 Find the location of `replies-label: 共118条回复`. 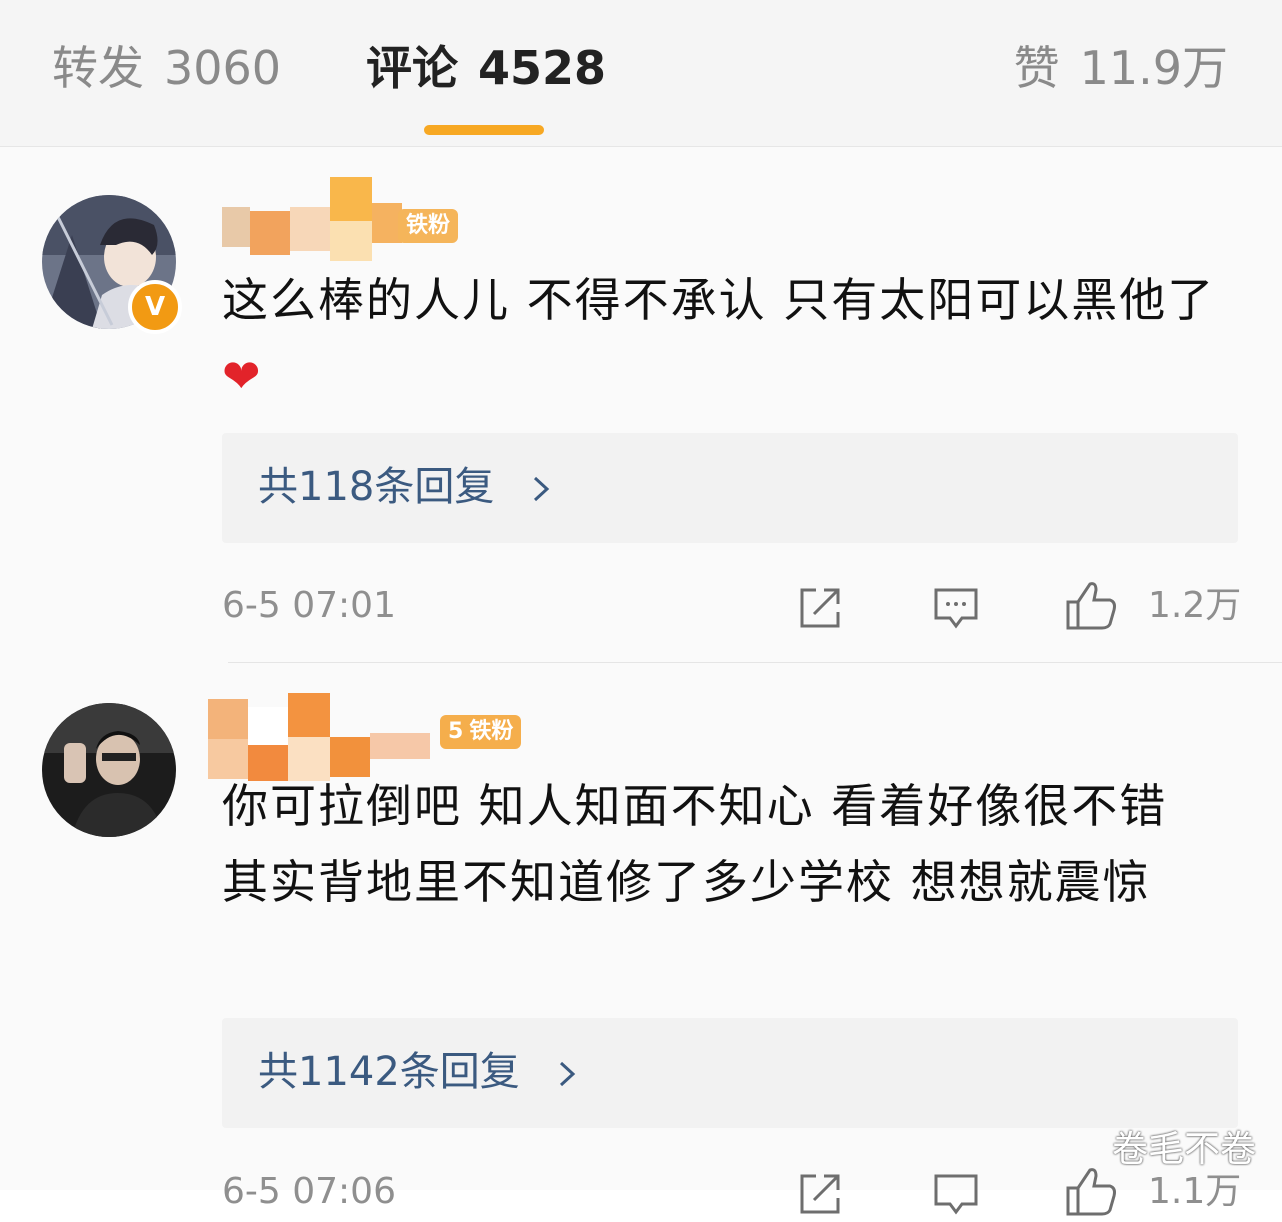

replies-label: 共118条回复 is located at coordinates (406, 487).